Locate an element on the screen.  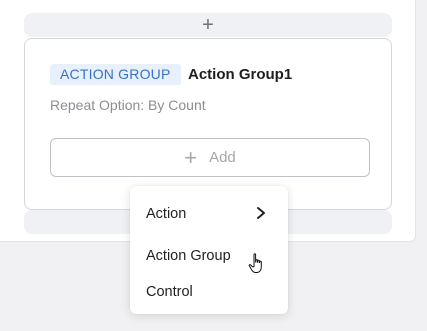
insert-above-plus-icon: + is located at coordinates (208, 25).